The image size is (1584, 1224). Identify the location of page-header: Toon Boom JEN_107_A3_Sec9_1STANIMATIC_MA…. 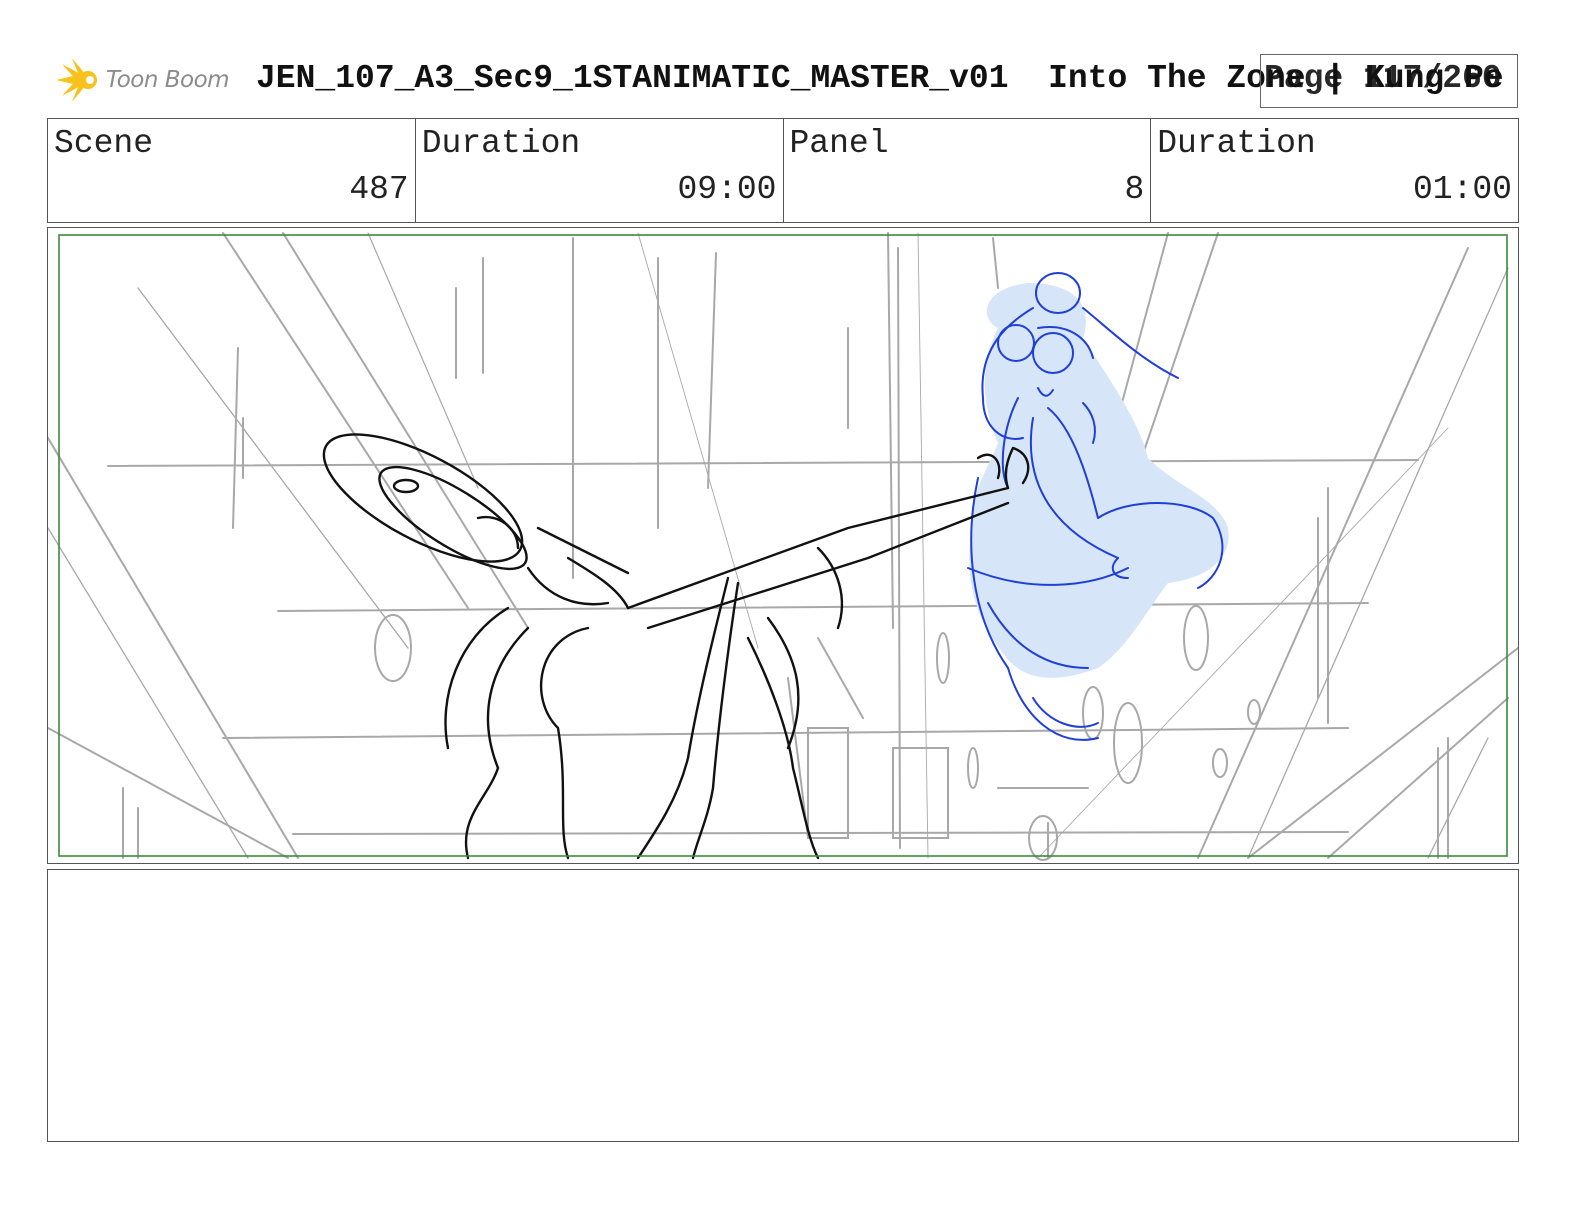
(792, 80).